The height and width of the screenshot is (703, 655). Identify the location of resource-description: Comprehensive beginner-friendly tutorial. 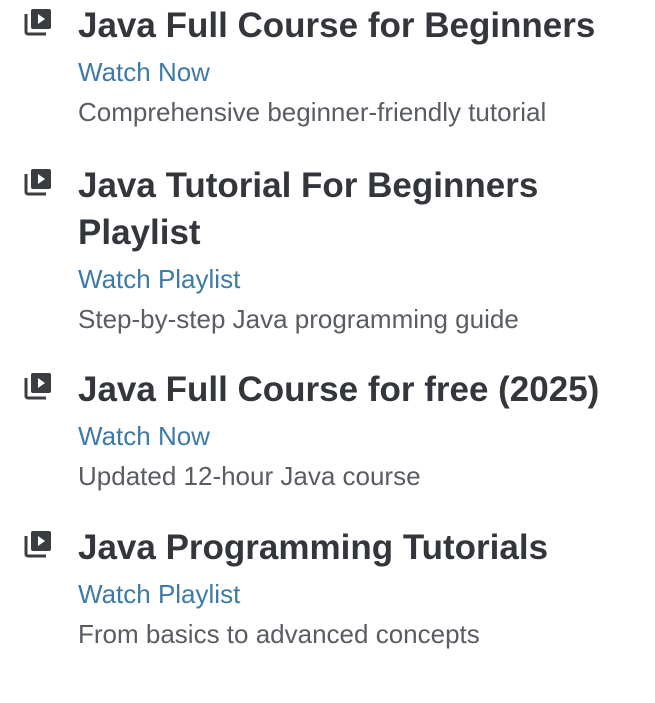
(312, 112).